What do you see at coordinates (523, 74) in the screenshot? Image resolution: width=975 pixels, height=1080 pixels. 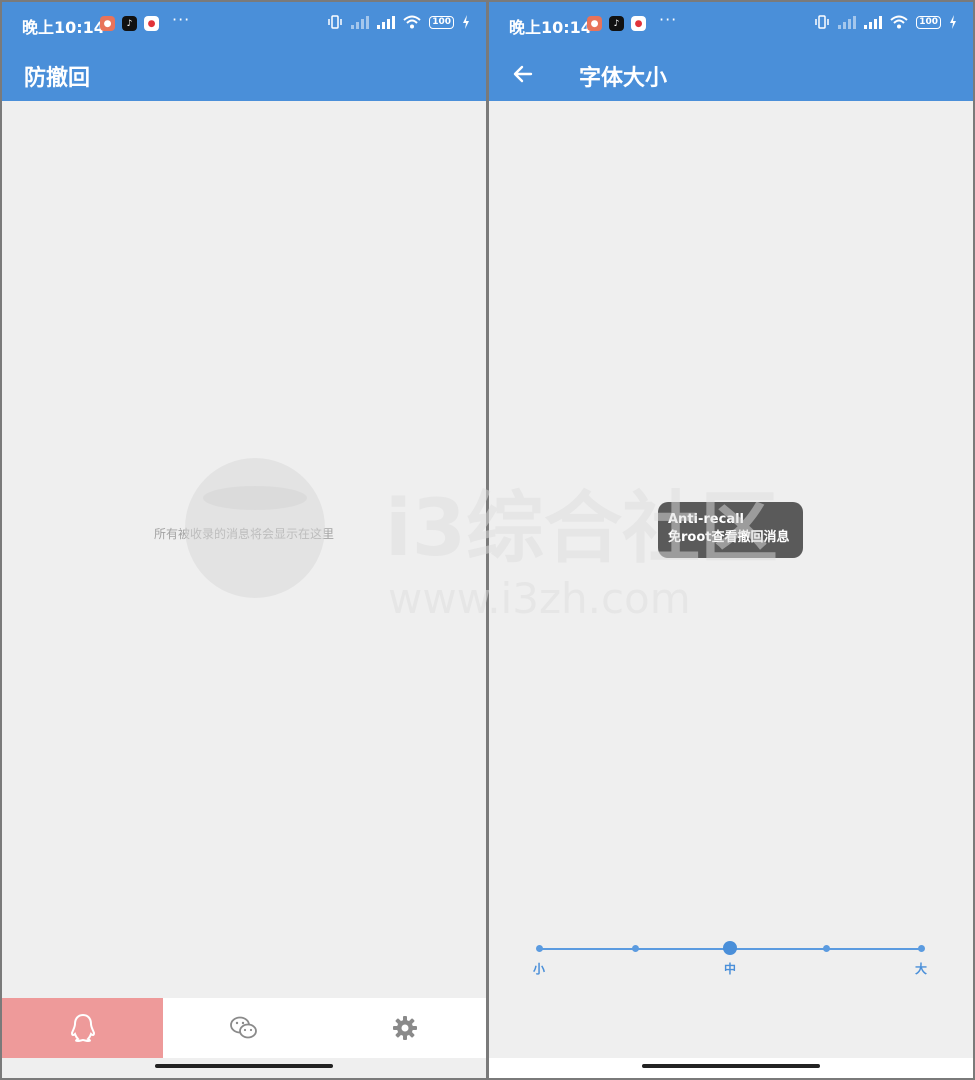 I see `back-arrow-icon` at bounding box center [523, 74].